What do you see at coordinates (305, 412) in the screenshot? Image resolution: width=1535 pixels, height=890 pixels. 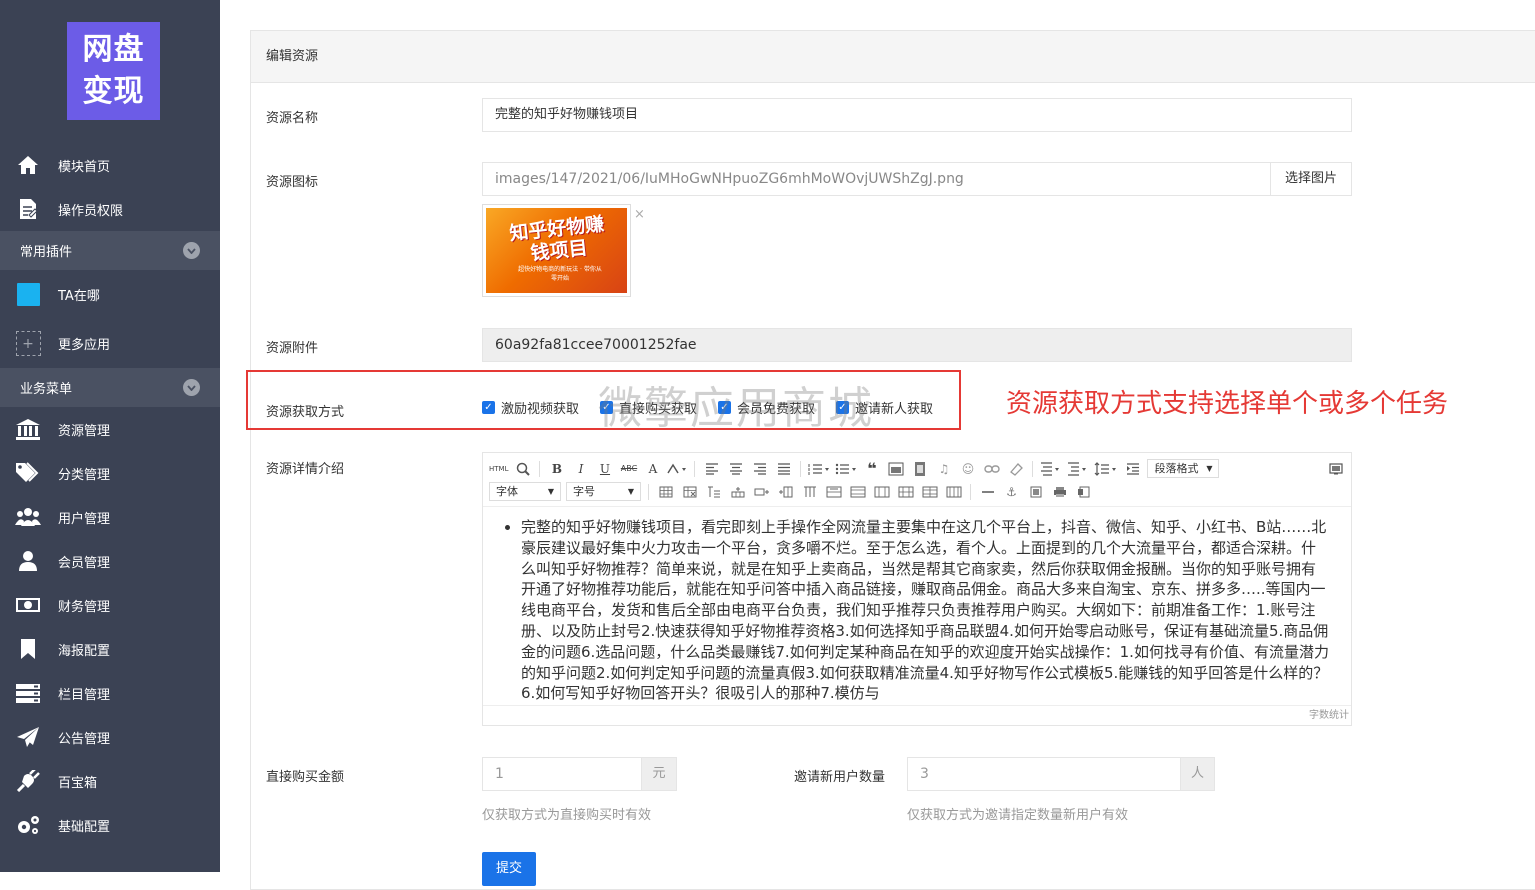 I see `acquire-method-label: 资源获取方式` at bounding box center [305, 412].